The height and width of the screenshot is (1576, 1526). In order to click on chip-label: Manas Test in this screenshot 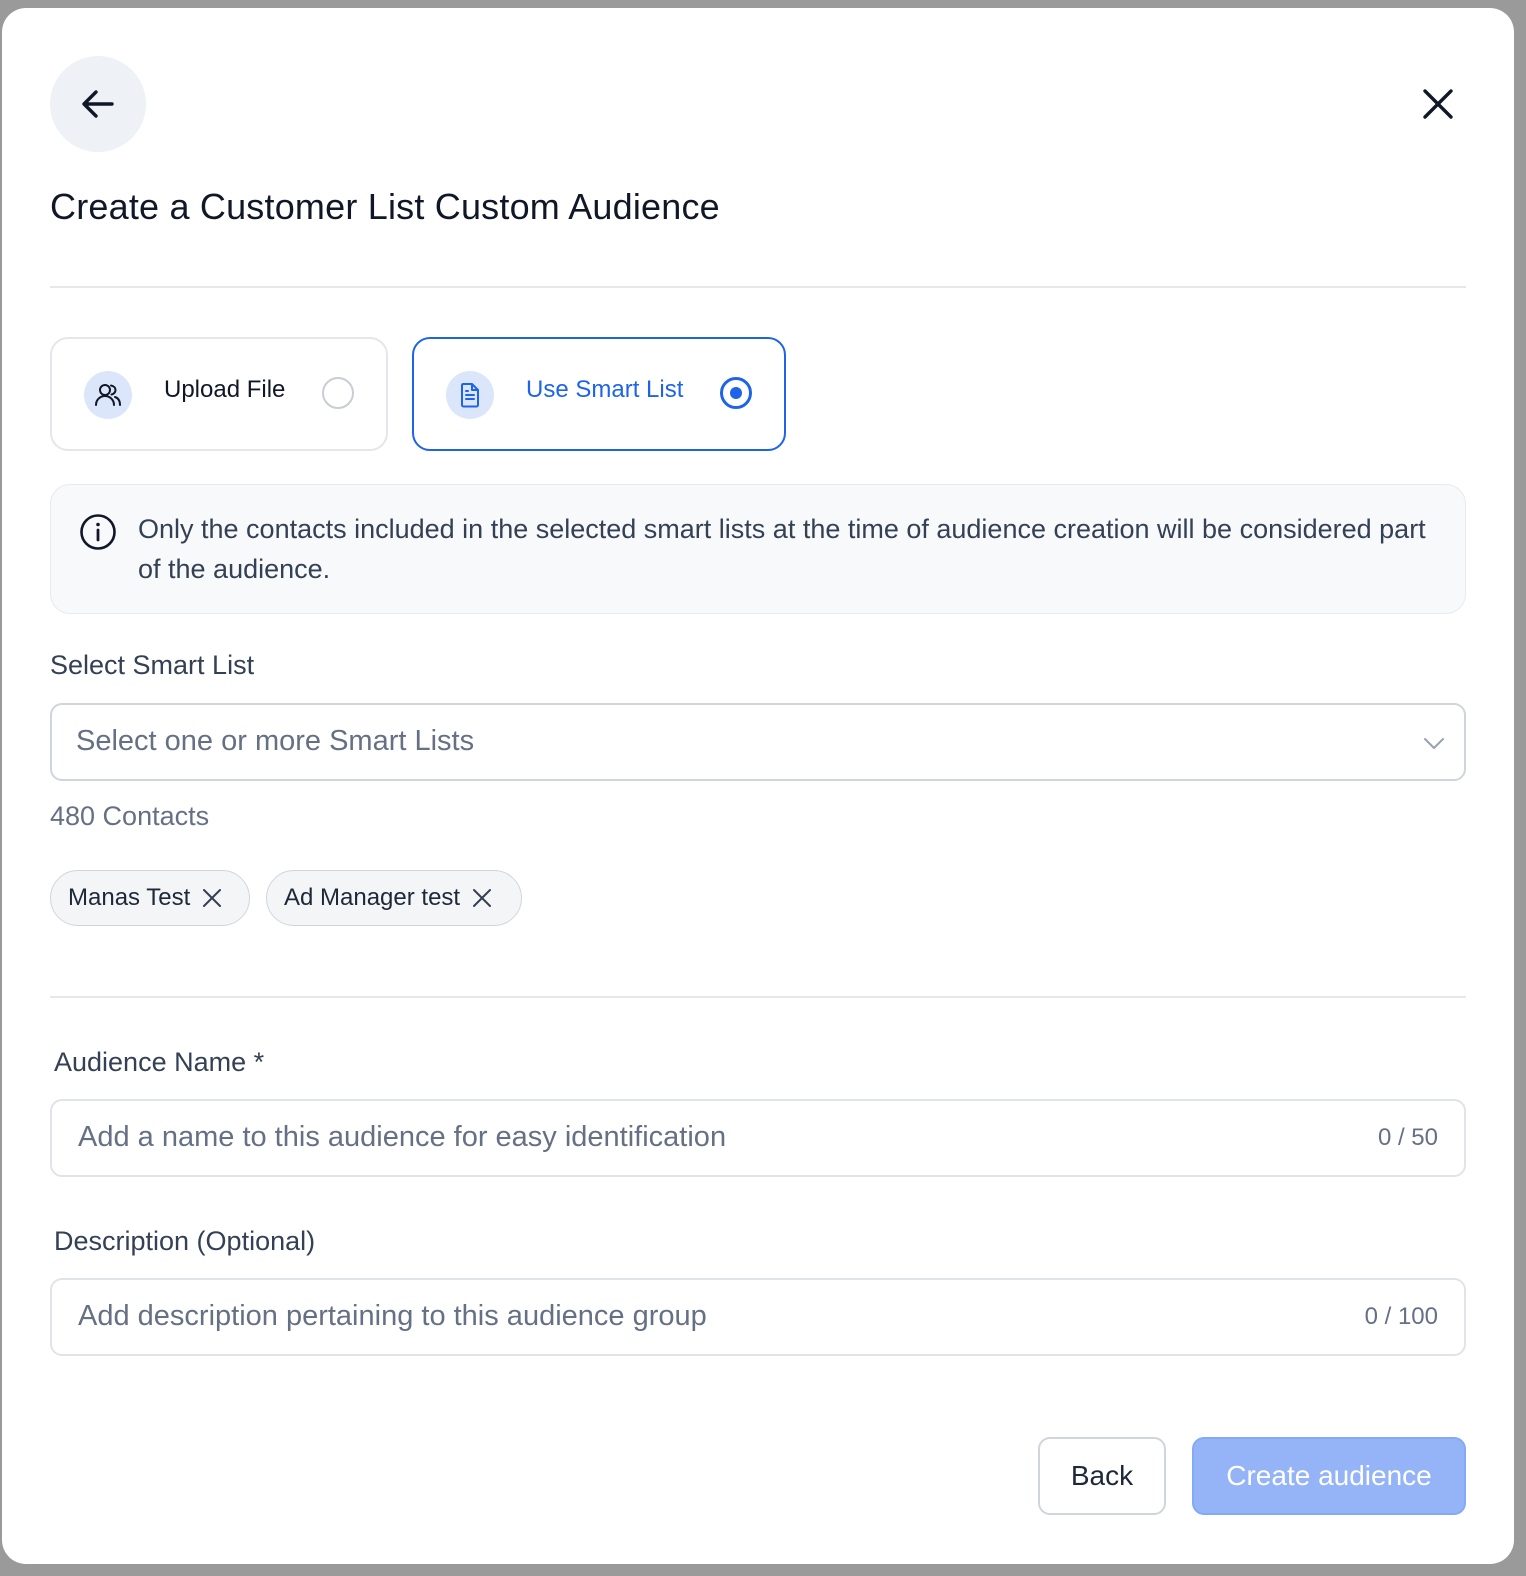, I will do `click(129, 897)`.